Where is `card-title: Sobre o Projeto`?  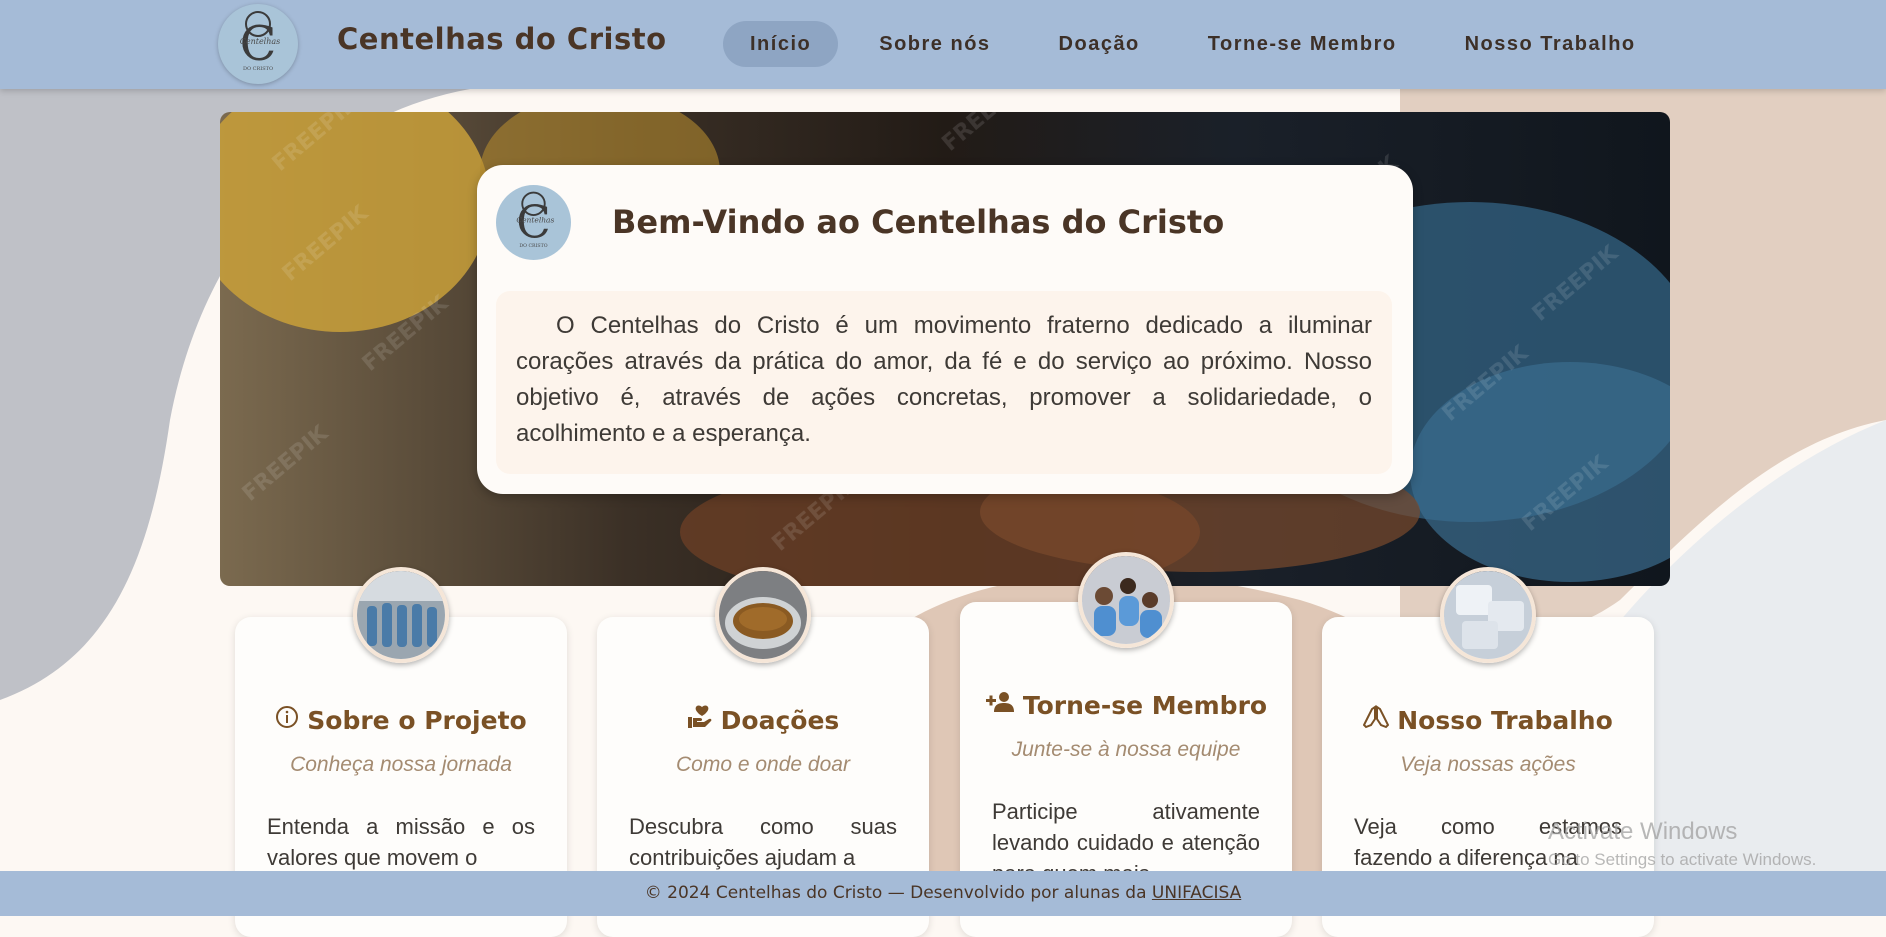 card-title: Sobre o Projeto is located at coordinates (417, 720).